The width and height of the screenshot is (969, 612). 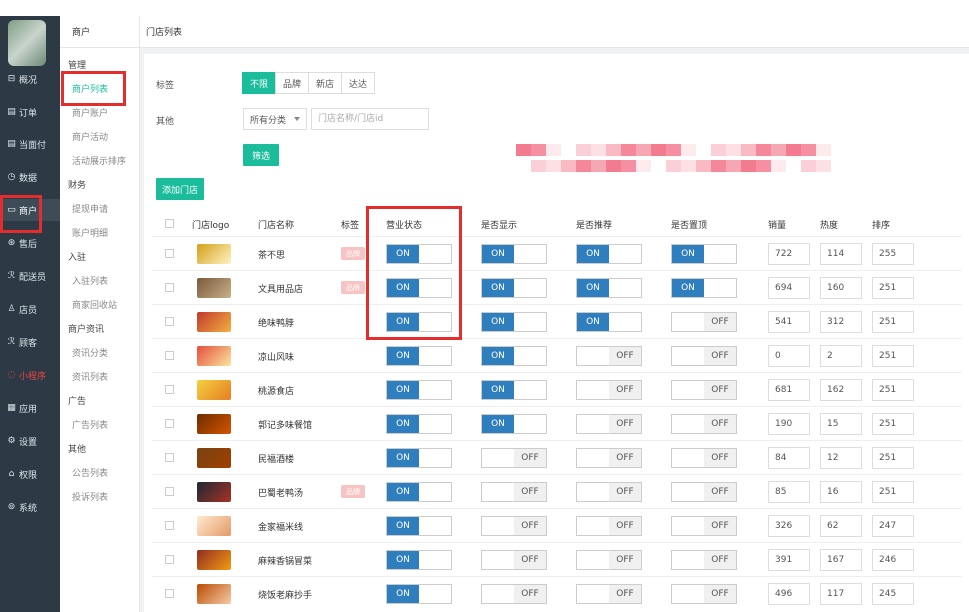 What do you see at coordinates (30, 441) in the screenshot?
I see `nav-item: ⚙ 设置` at bounding box center [30, 441].